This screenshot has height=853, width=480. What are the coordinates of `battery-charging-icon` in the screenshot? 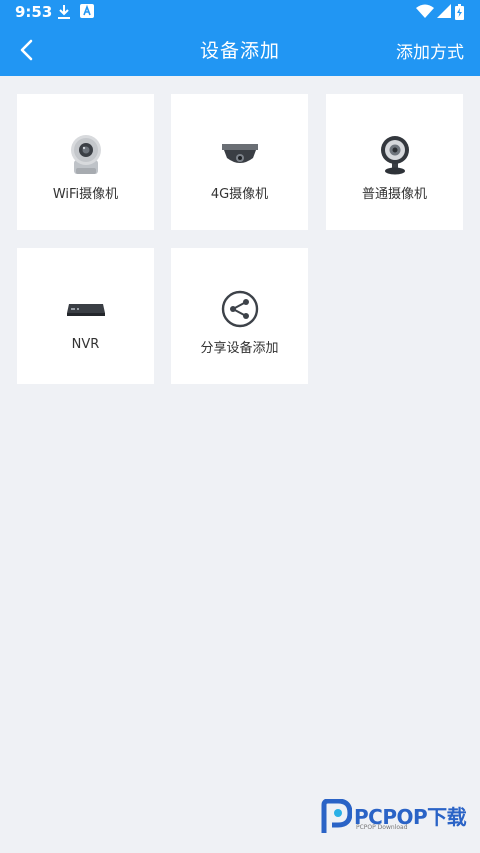 It's located at (459, 14).